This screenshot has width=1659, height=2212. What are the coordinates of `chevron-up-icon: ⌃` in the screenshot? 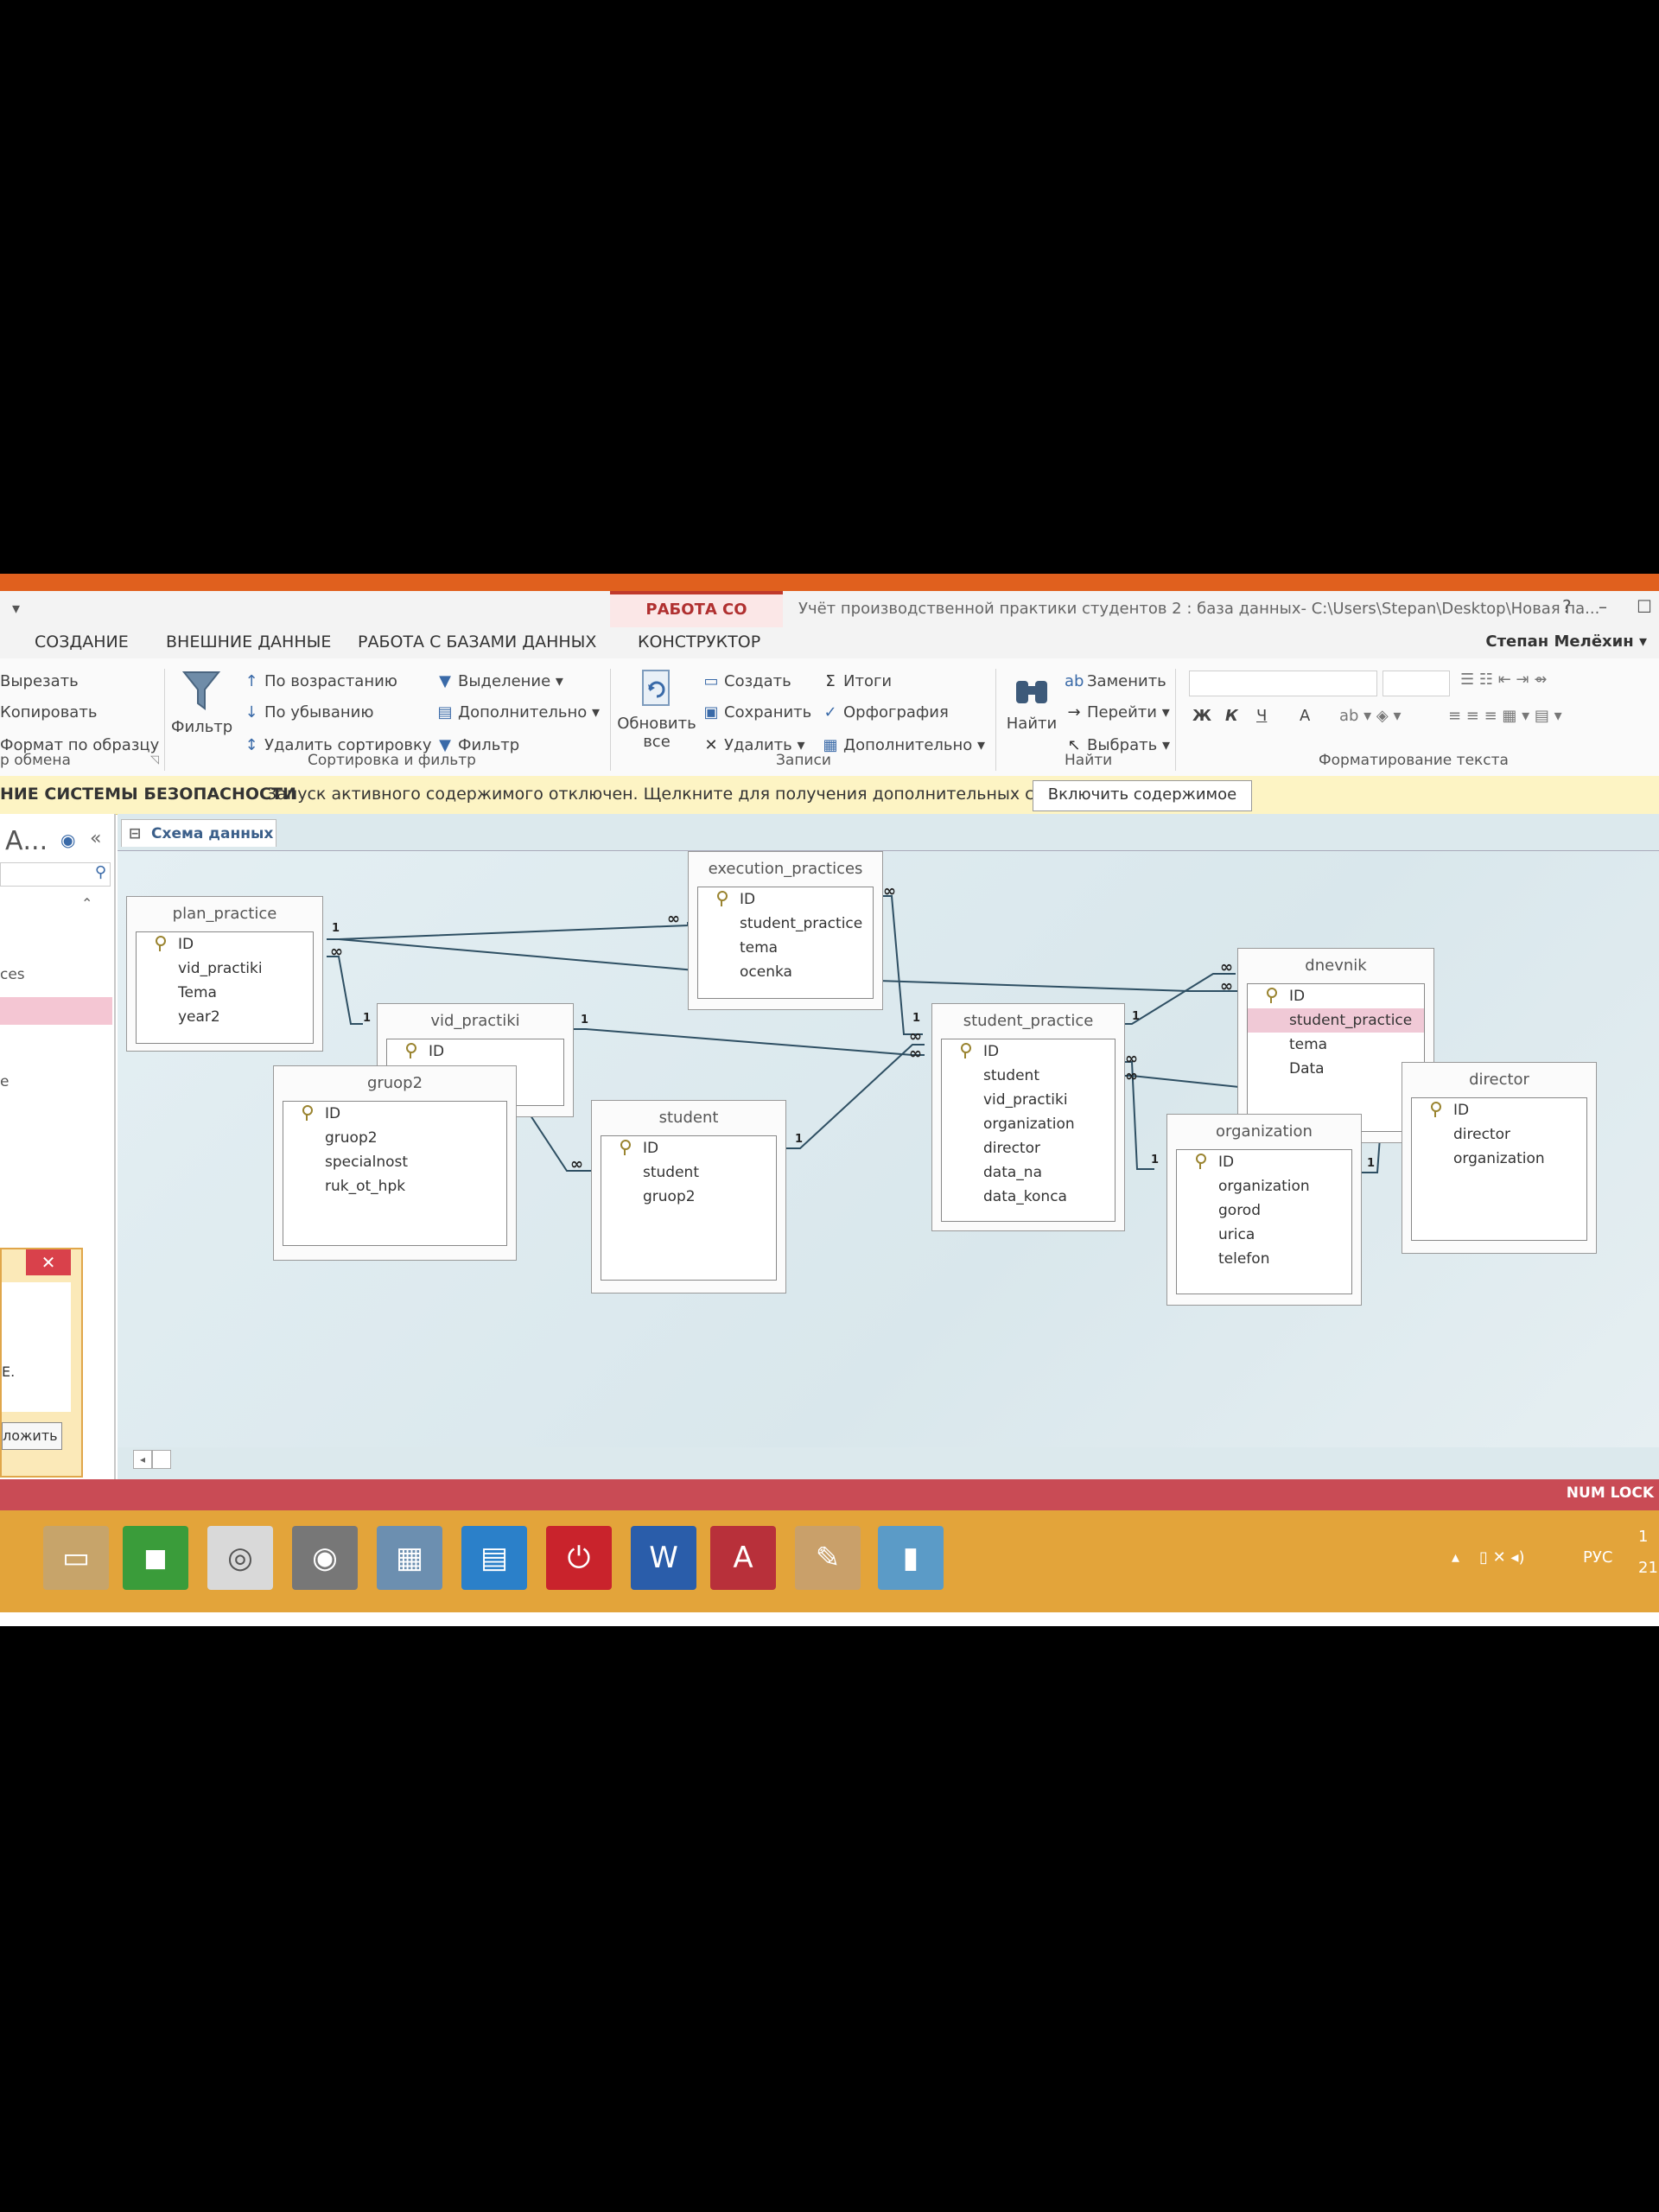 It's located at (86, 903).